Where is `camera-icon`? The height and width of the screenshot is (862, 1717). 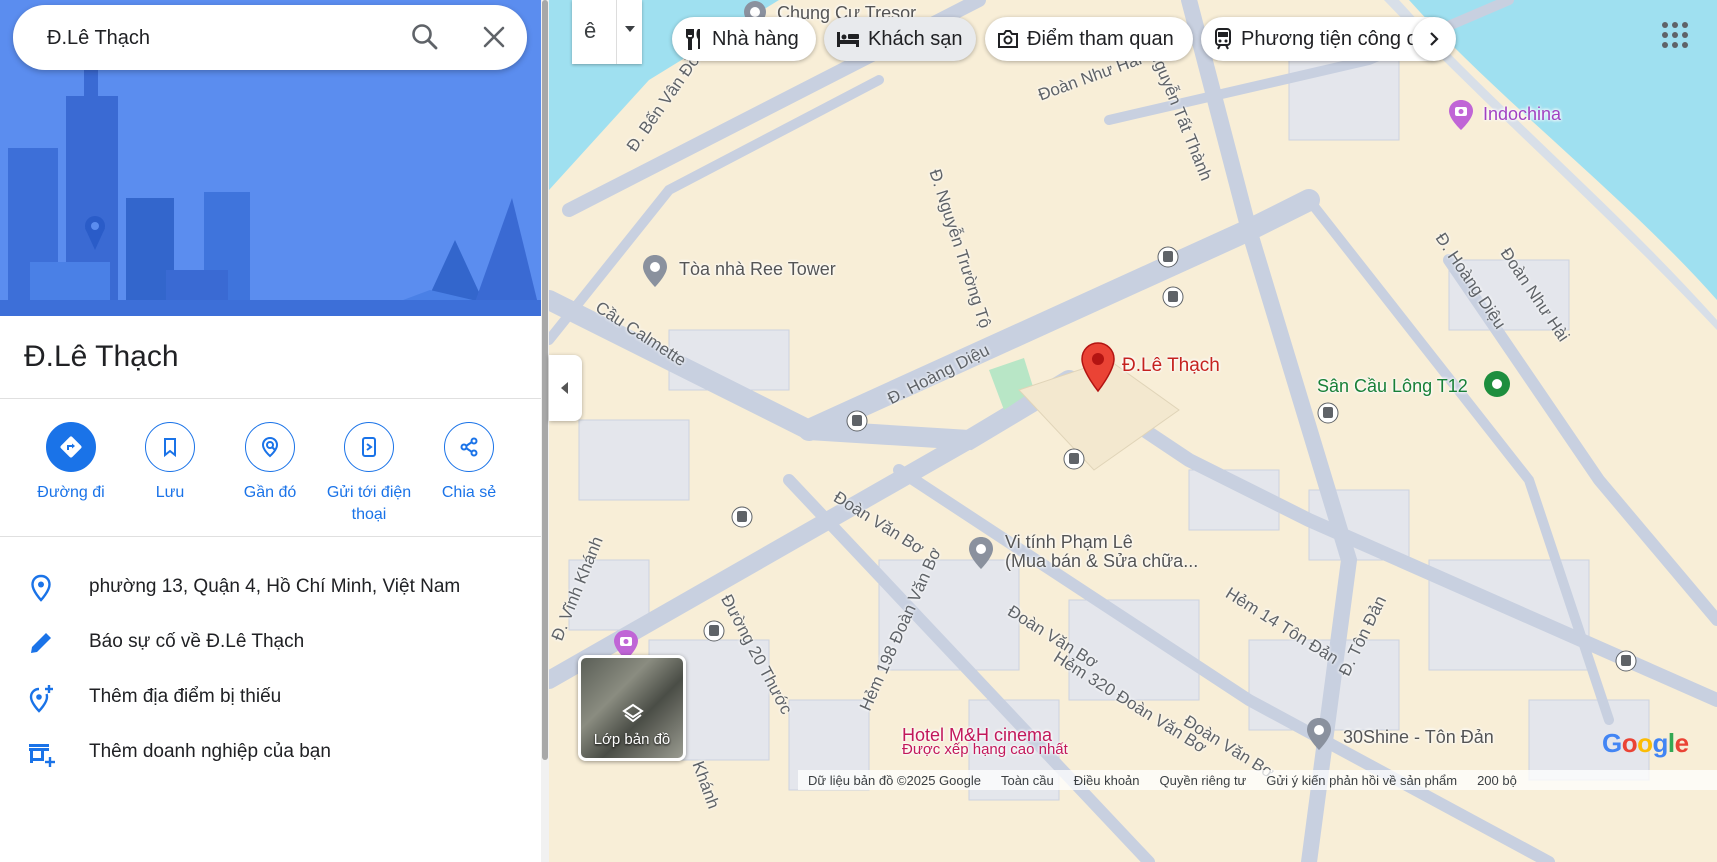 camera-icon is located at coordinates (1008, 39).